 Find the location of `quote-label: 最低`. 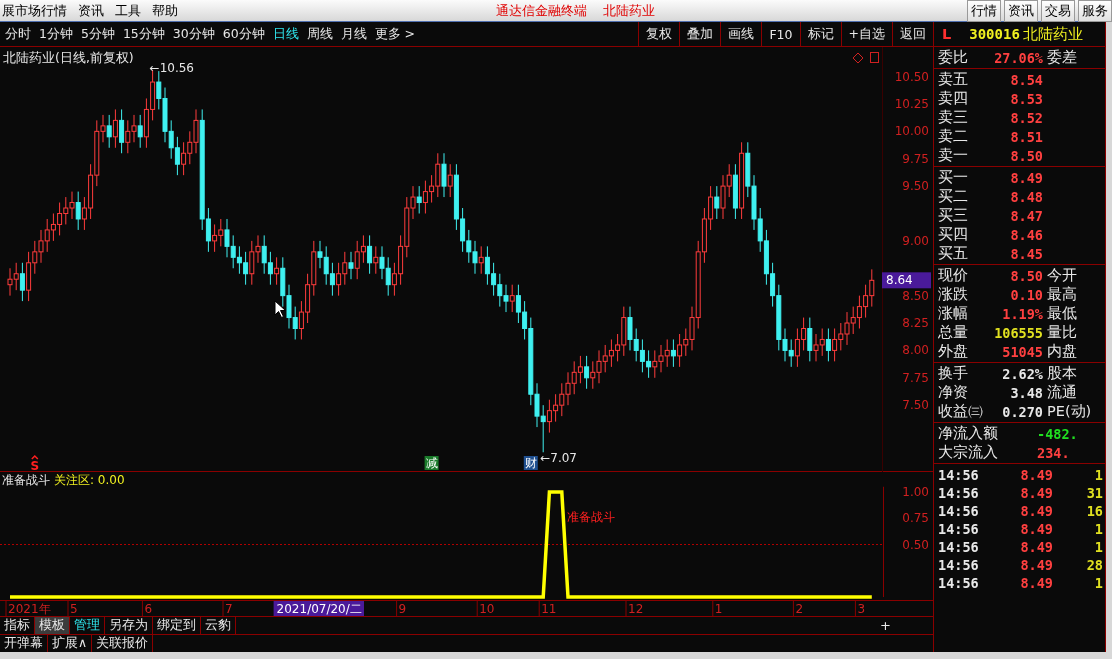

quote-label: 最低 is located at coordinates (1062, 313).